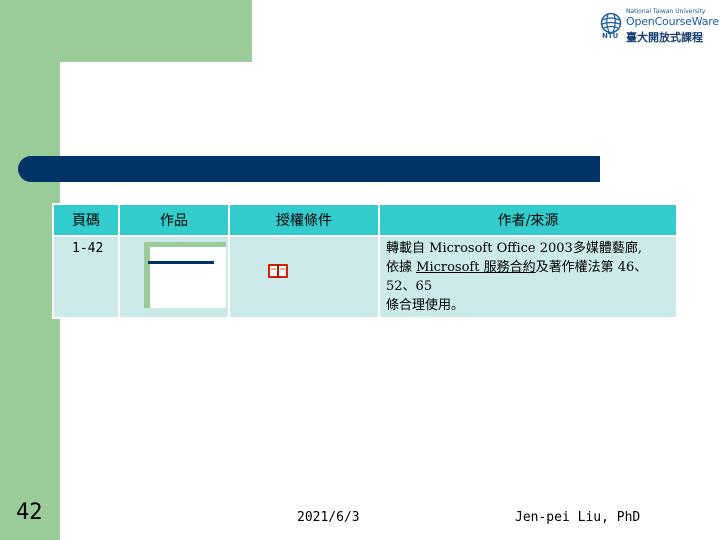 The height and width of the screenshot is (540, 720). I want to click on source-line-2: 依據 Microsoft 服務合約及著作權法第 46、52、65, so click(528, 277).